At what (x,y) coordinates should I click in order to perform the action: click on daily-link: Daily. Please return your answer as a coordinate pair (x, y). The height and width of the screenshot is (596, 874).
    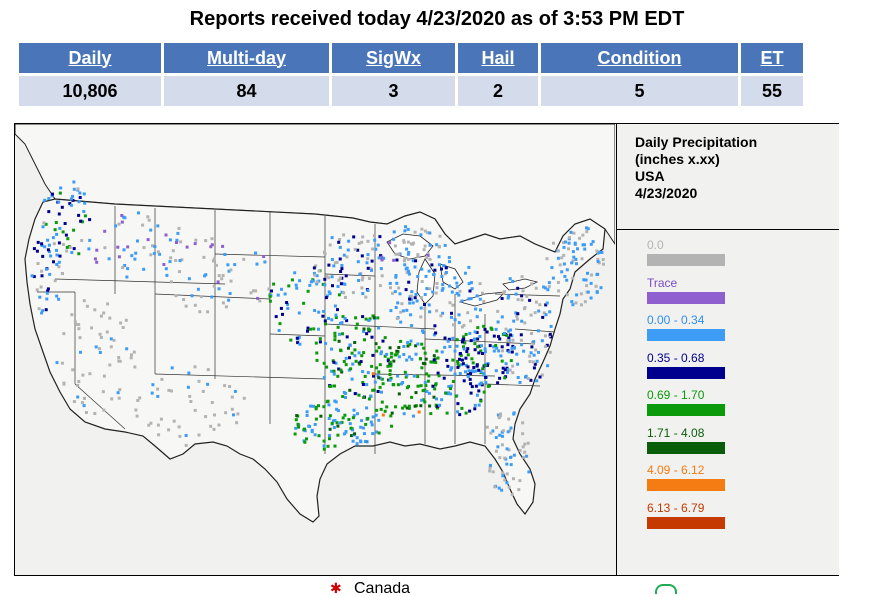
    Looking at the image, I should click on (89, 58).